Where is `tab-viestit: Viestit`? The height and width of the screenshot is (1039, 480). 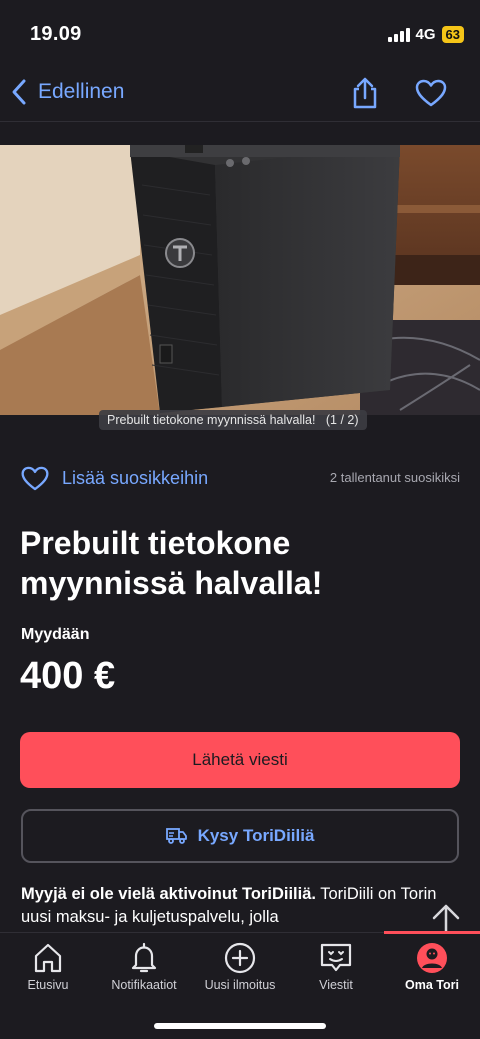 tab-viestit: Viestit is located at coordinates (336, 966).